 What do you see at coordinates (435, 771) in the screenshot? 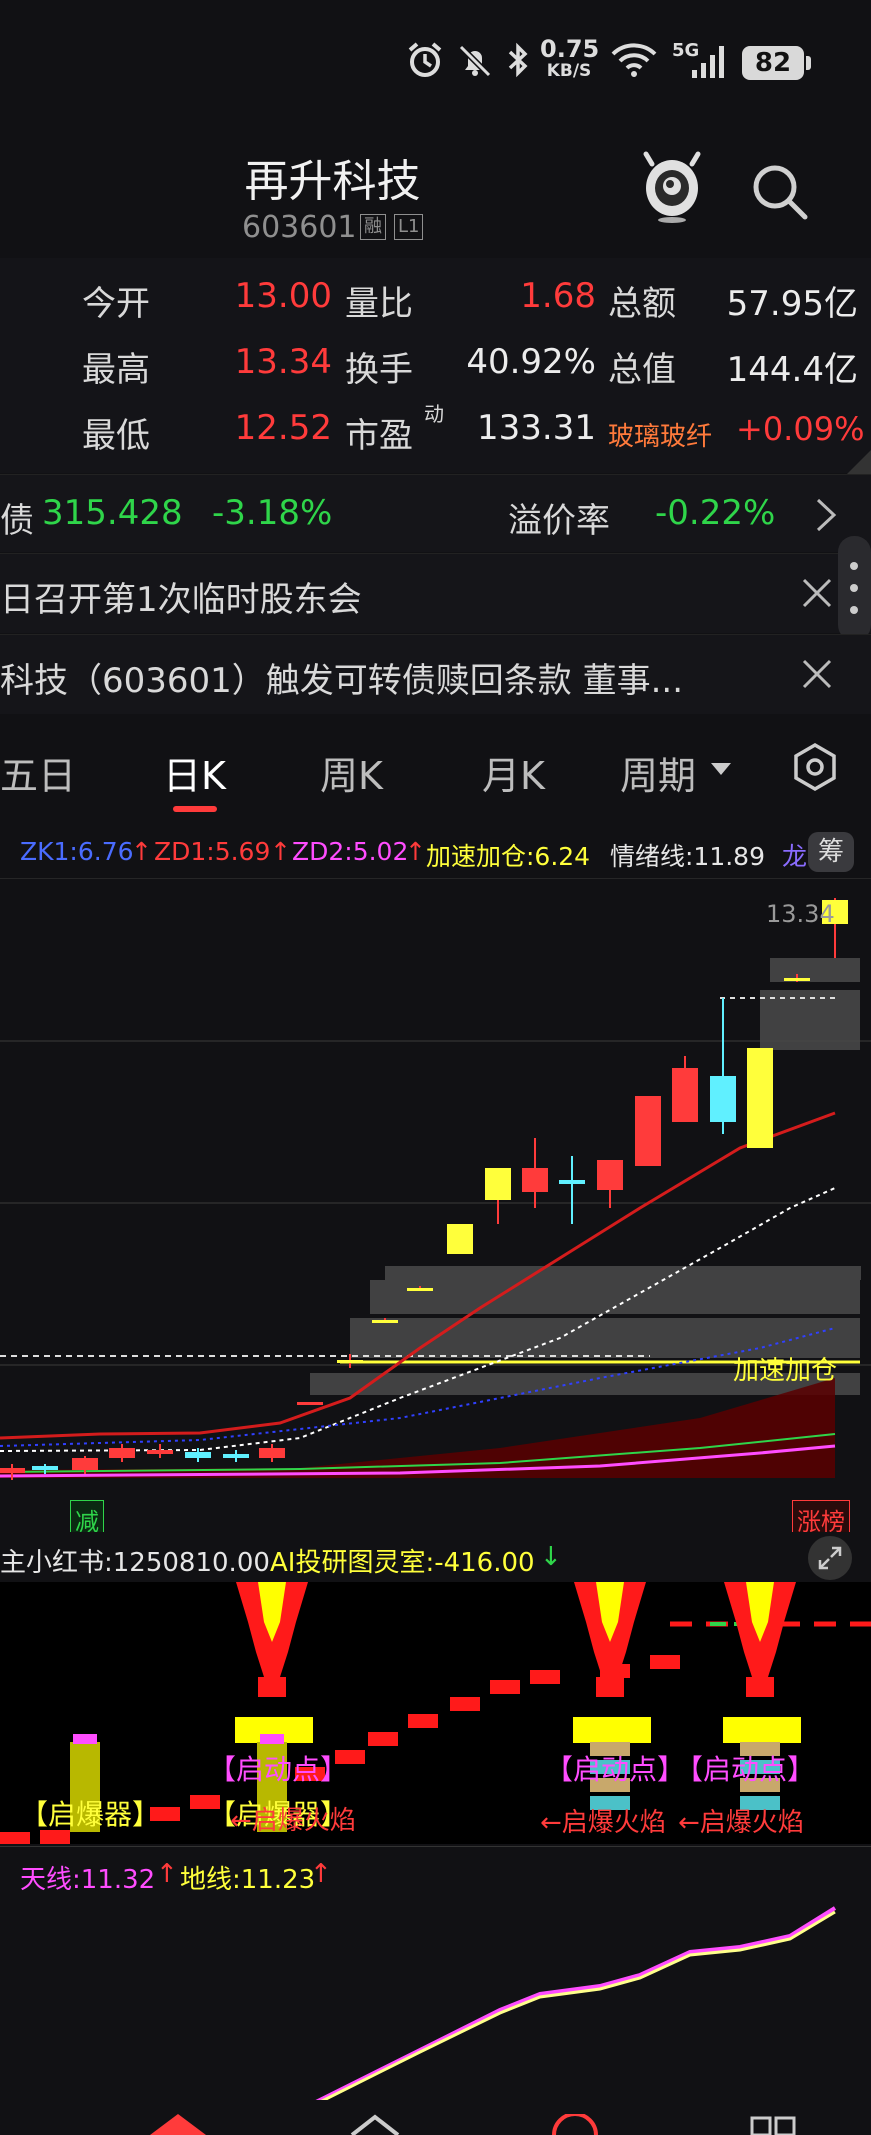
I see `period-tabs` at bounding box center [435, 771].